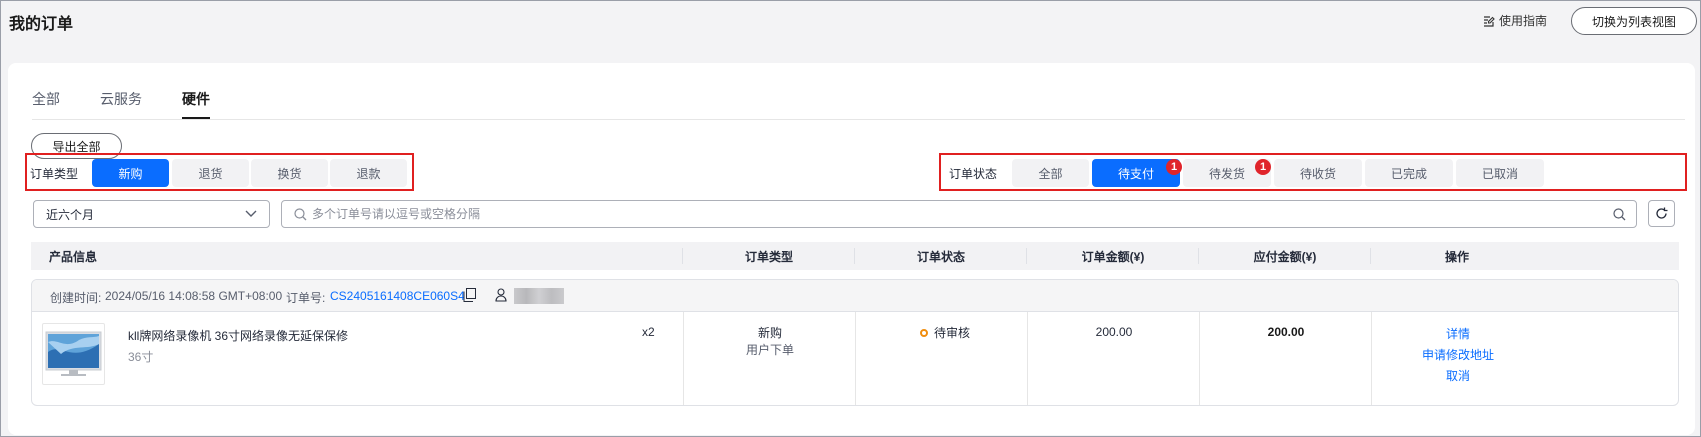  Describe the element at coordinates (210, 173) in the screenshot. I see `order-type-return: 退货` at that location.